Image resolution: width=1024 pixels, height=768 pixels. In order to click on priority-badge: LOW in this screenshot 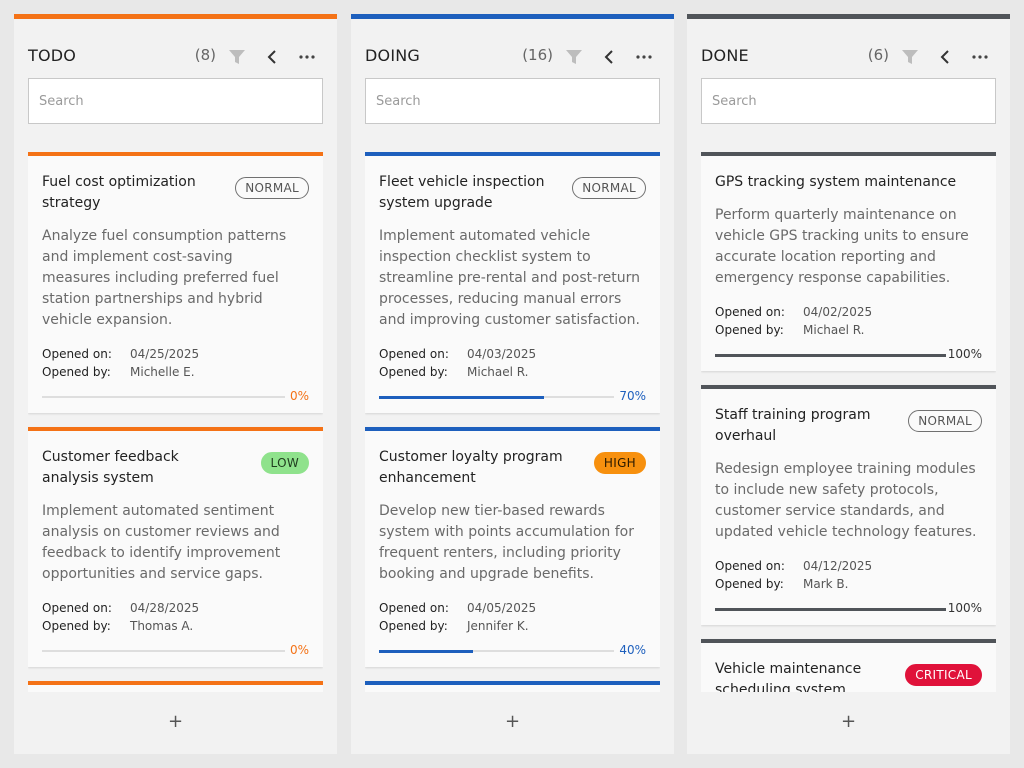, I will do `click(284, 463)`.